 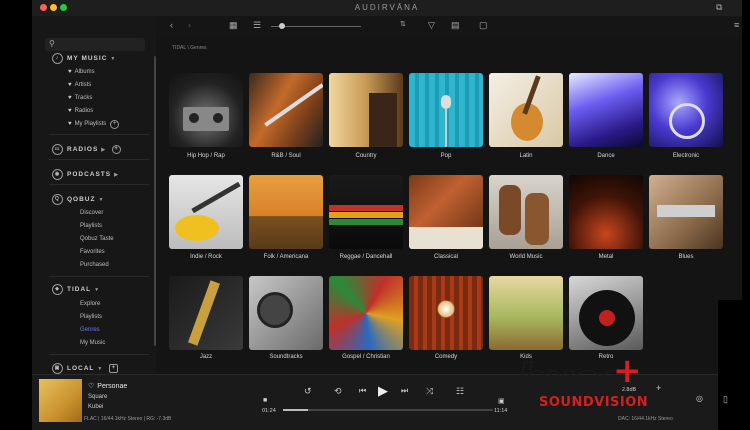 I want to click on radio-icon: ▭, so click(x=57, y=149).